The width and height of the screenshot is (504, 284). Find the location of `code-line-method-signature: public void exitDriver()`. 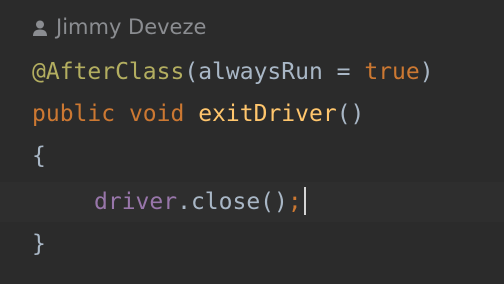

code-line-method-signature: public void exitDriver() is located at coordinates (252, 114).